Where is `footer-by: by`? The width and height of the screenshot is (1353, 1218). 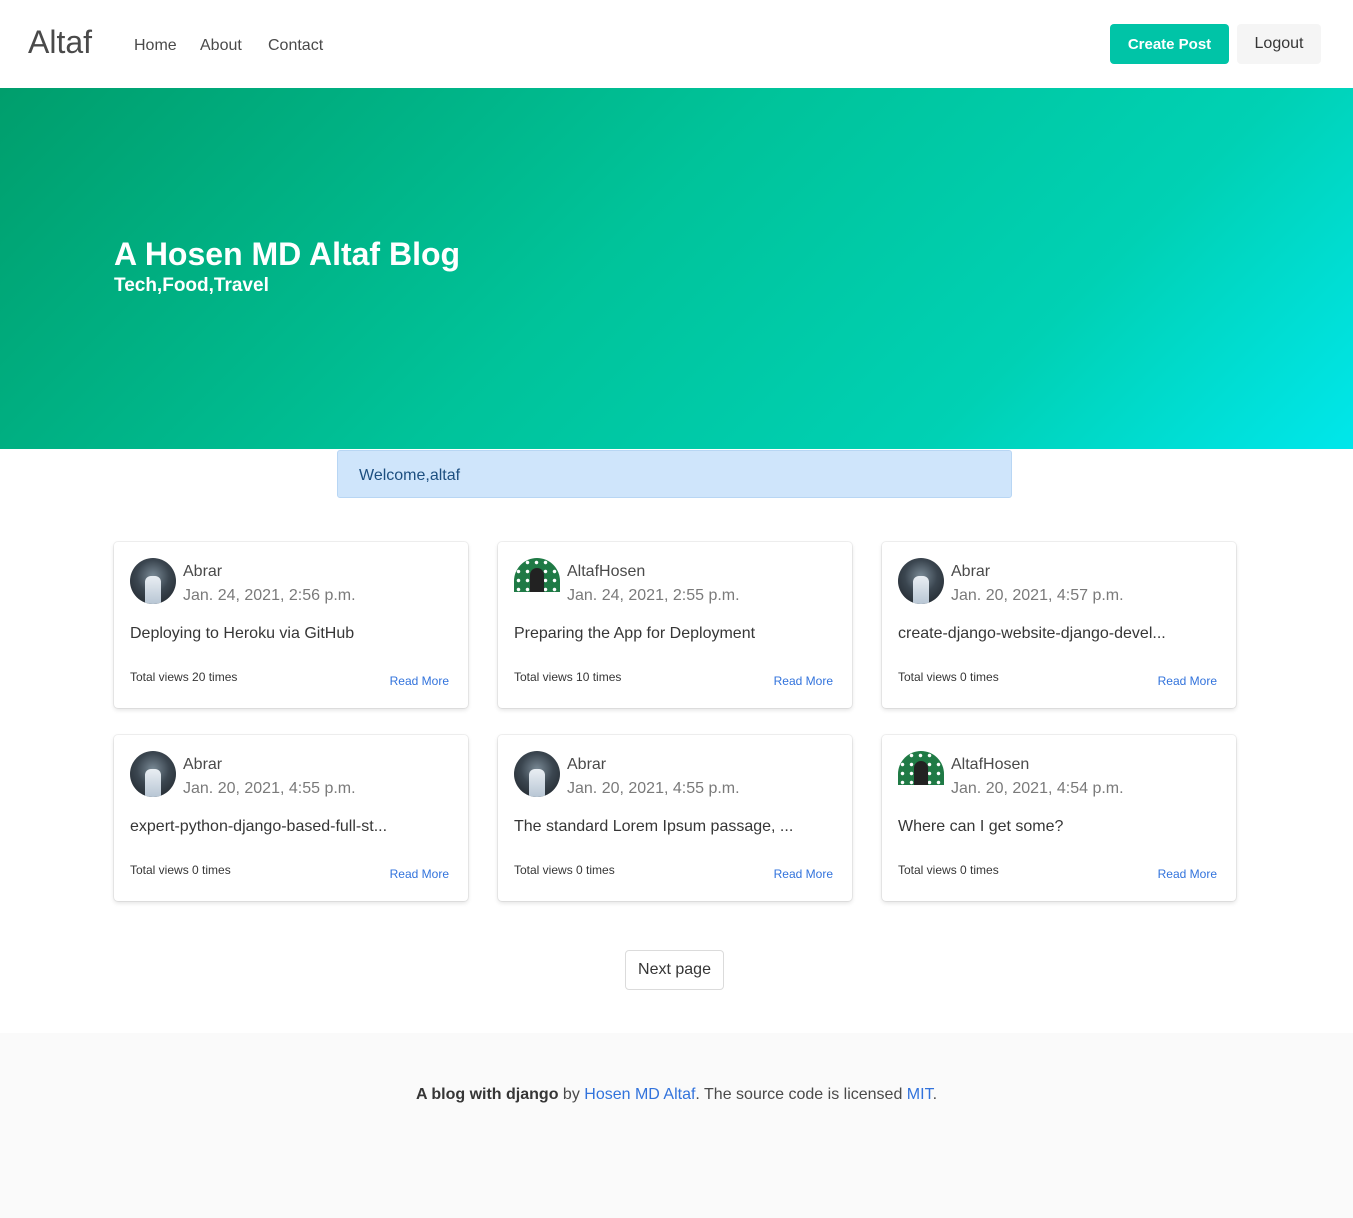
footer-by: by is located at coordinates (571, 1094).